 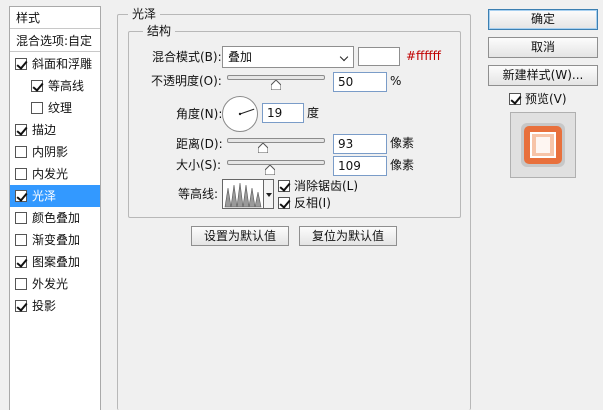 What do you see at coordinates (263, 148) in the screenshot?
I see `distance-slider-thumb` at bounding box center [263, 148].